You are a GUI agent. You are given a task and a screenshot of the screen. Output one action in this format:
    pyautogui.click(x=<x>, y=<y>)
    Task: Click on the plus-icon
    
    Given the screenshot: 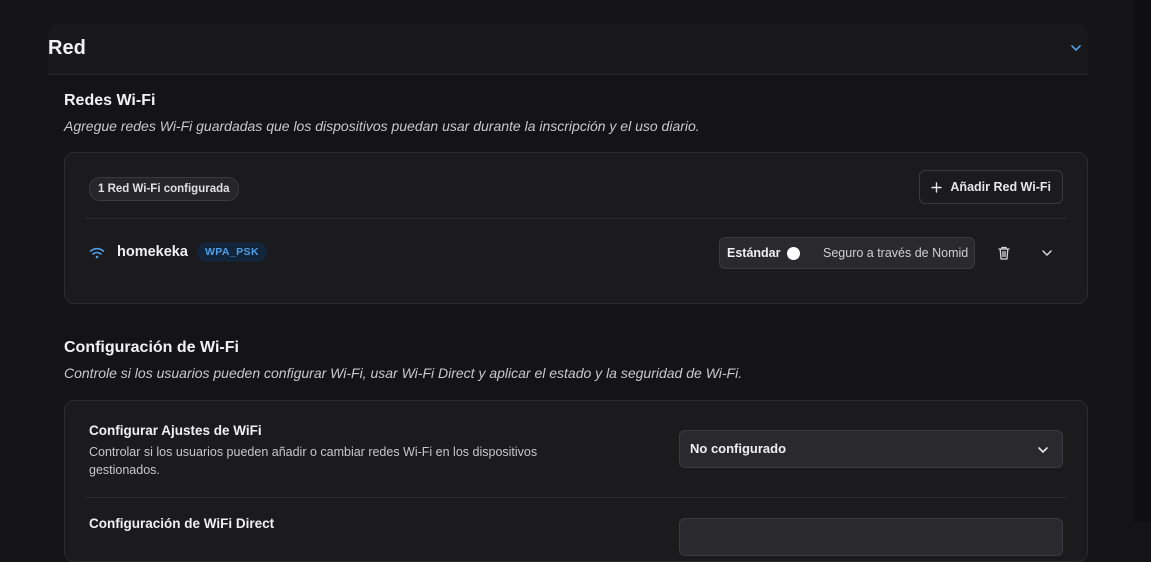 What is the action you would take?
    pyautogui.click(x=937, y=187)
    